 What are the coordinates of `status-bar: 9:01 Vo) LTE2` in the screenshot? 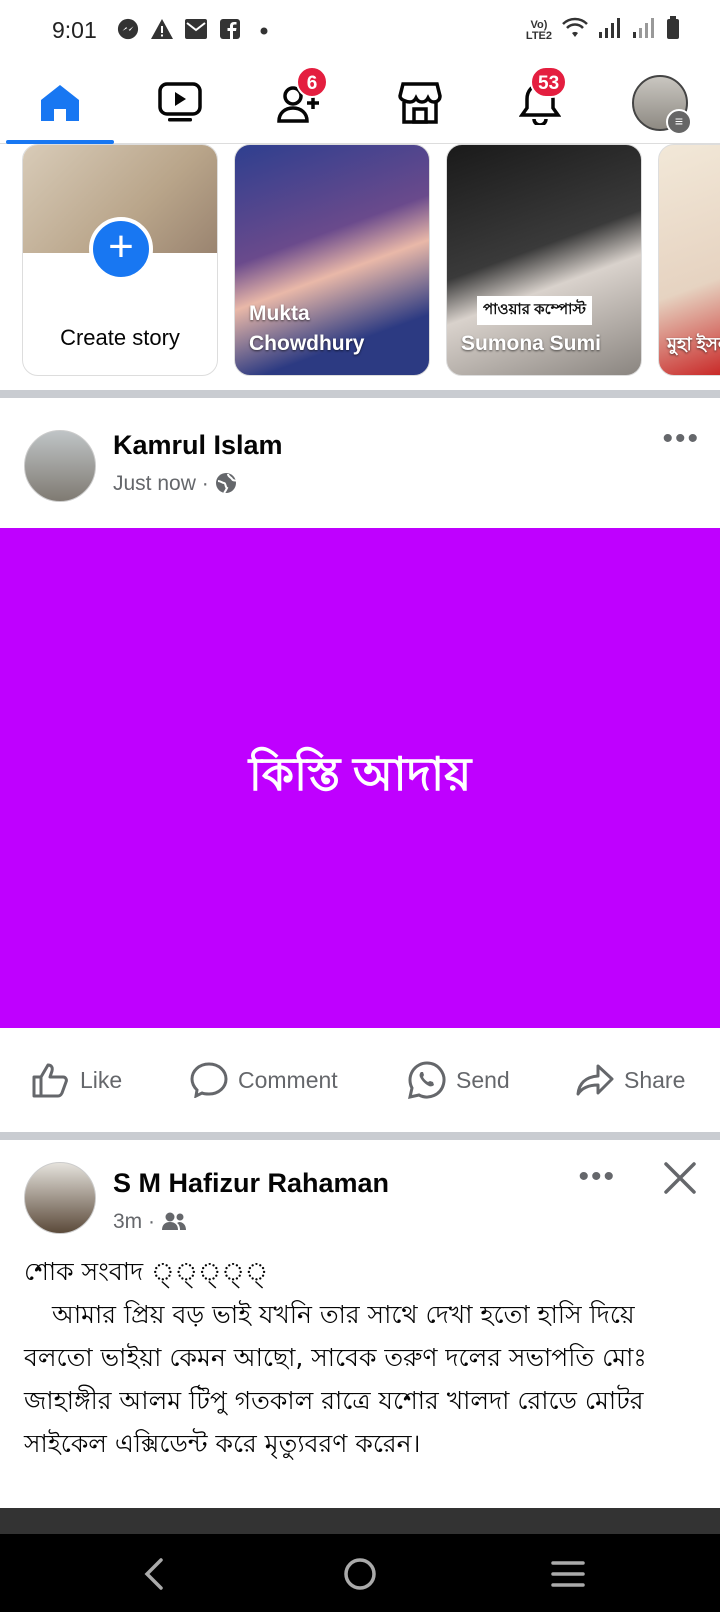 It's located at (360, 32).